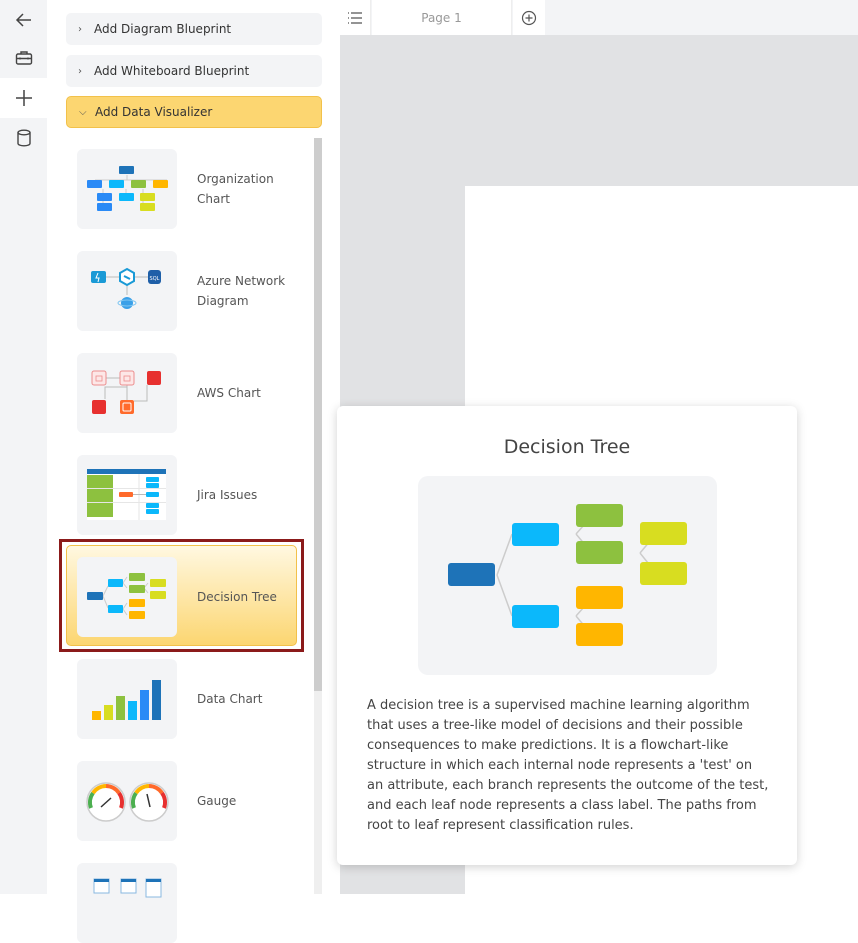 The height and width of the screenshot is (943, 858). Describe the element at coordinates (155, 279) in the screenshot. I see `svg-text: SQL` at that location.